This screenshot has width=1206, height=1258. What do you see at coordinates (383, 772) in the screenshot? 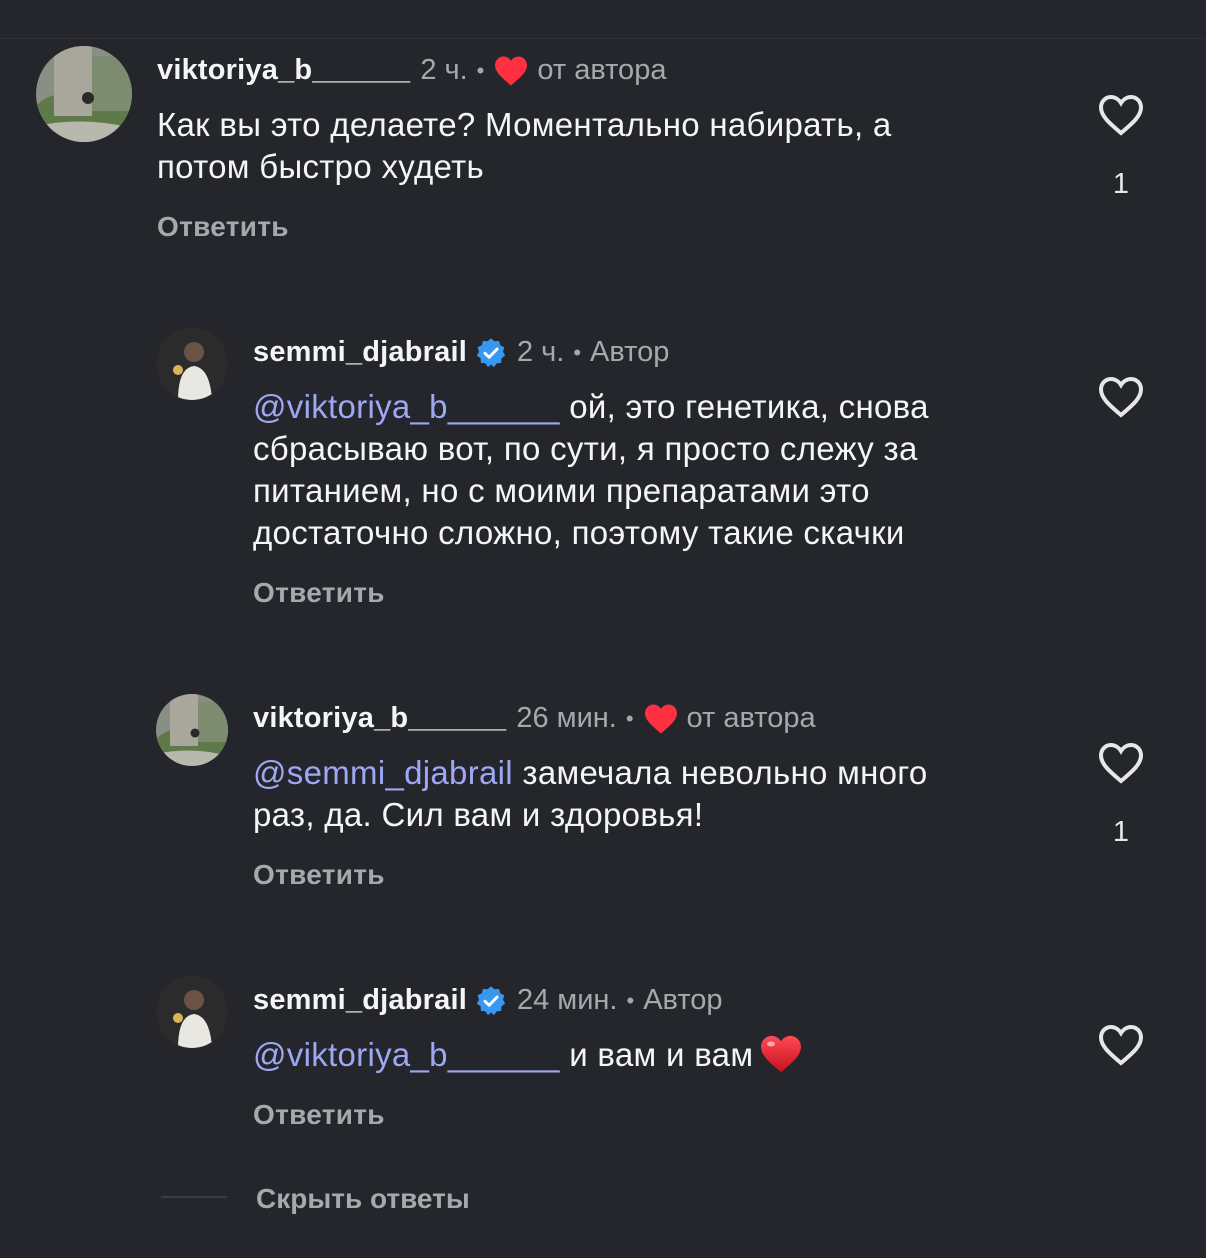
I see `mention-link: @semmi_djabrail` at bounding box center [383, 772].